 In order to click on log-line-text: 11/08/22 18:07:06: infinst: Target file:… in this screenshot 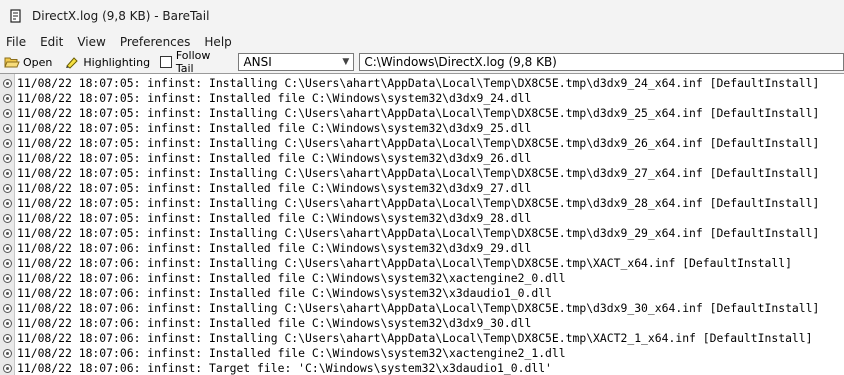, I will do `click(284, 368)`.